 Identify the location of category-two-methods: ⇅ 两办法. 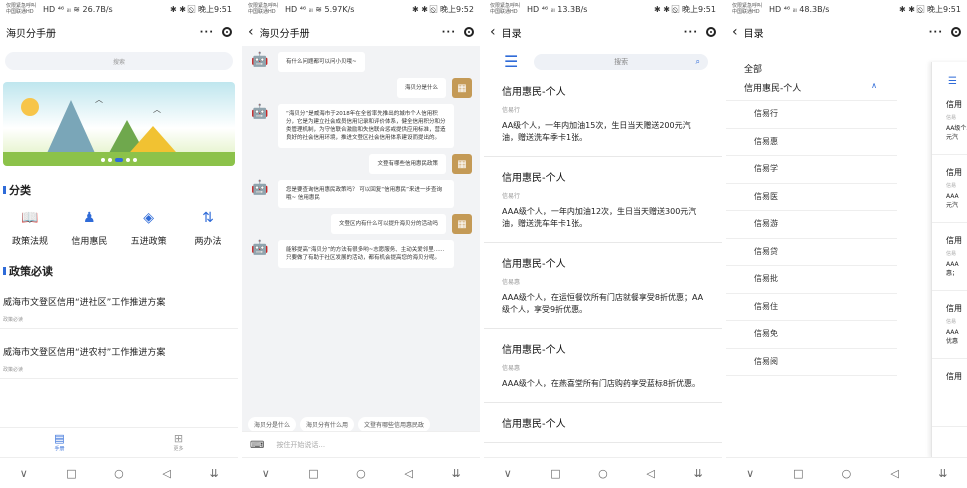
(208, 228).